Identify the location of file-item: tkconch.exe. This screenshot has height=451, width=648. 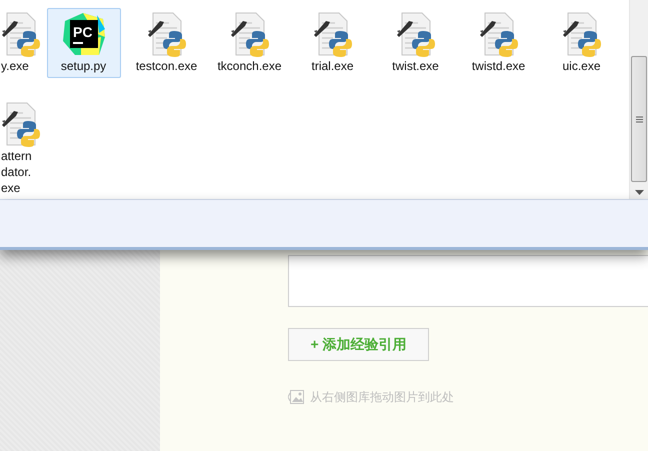
(249, 43).